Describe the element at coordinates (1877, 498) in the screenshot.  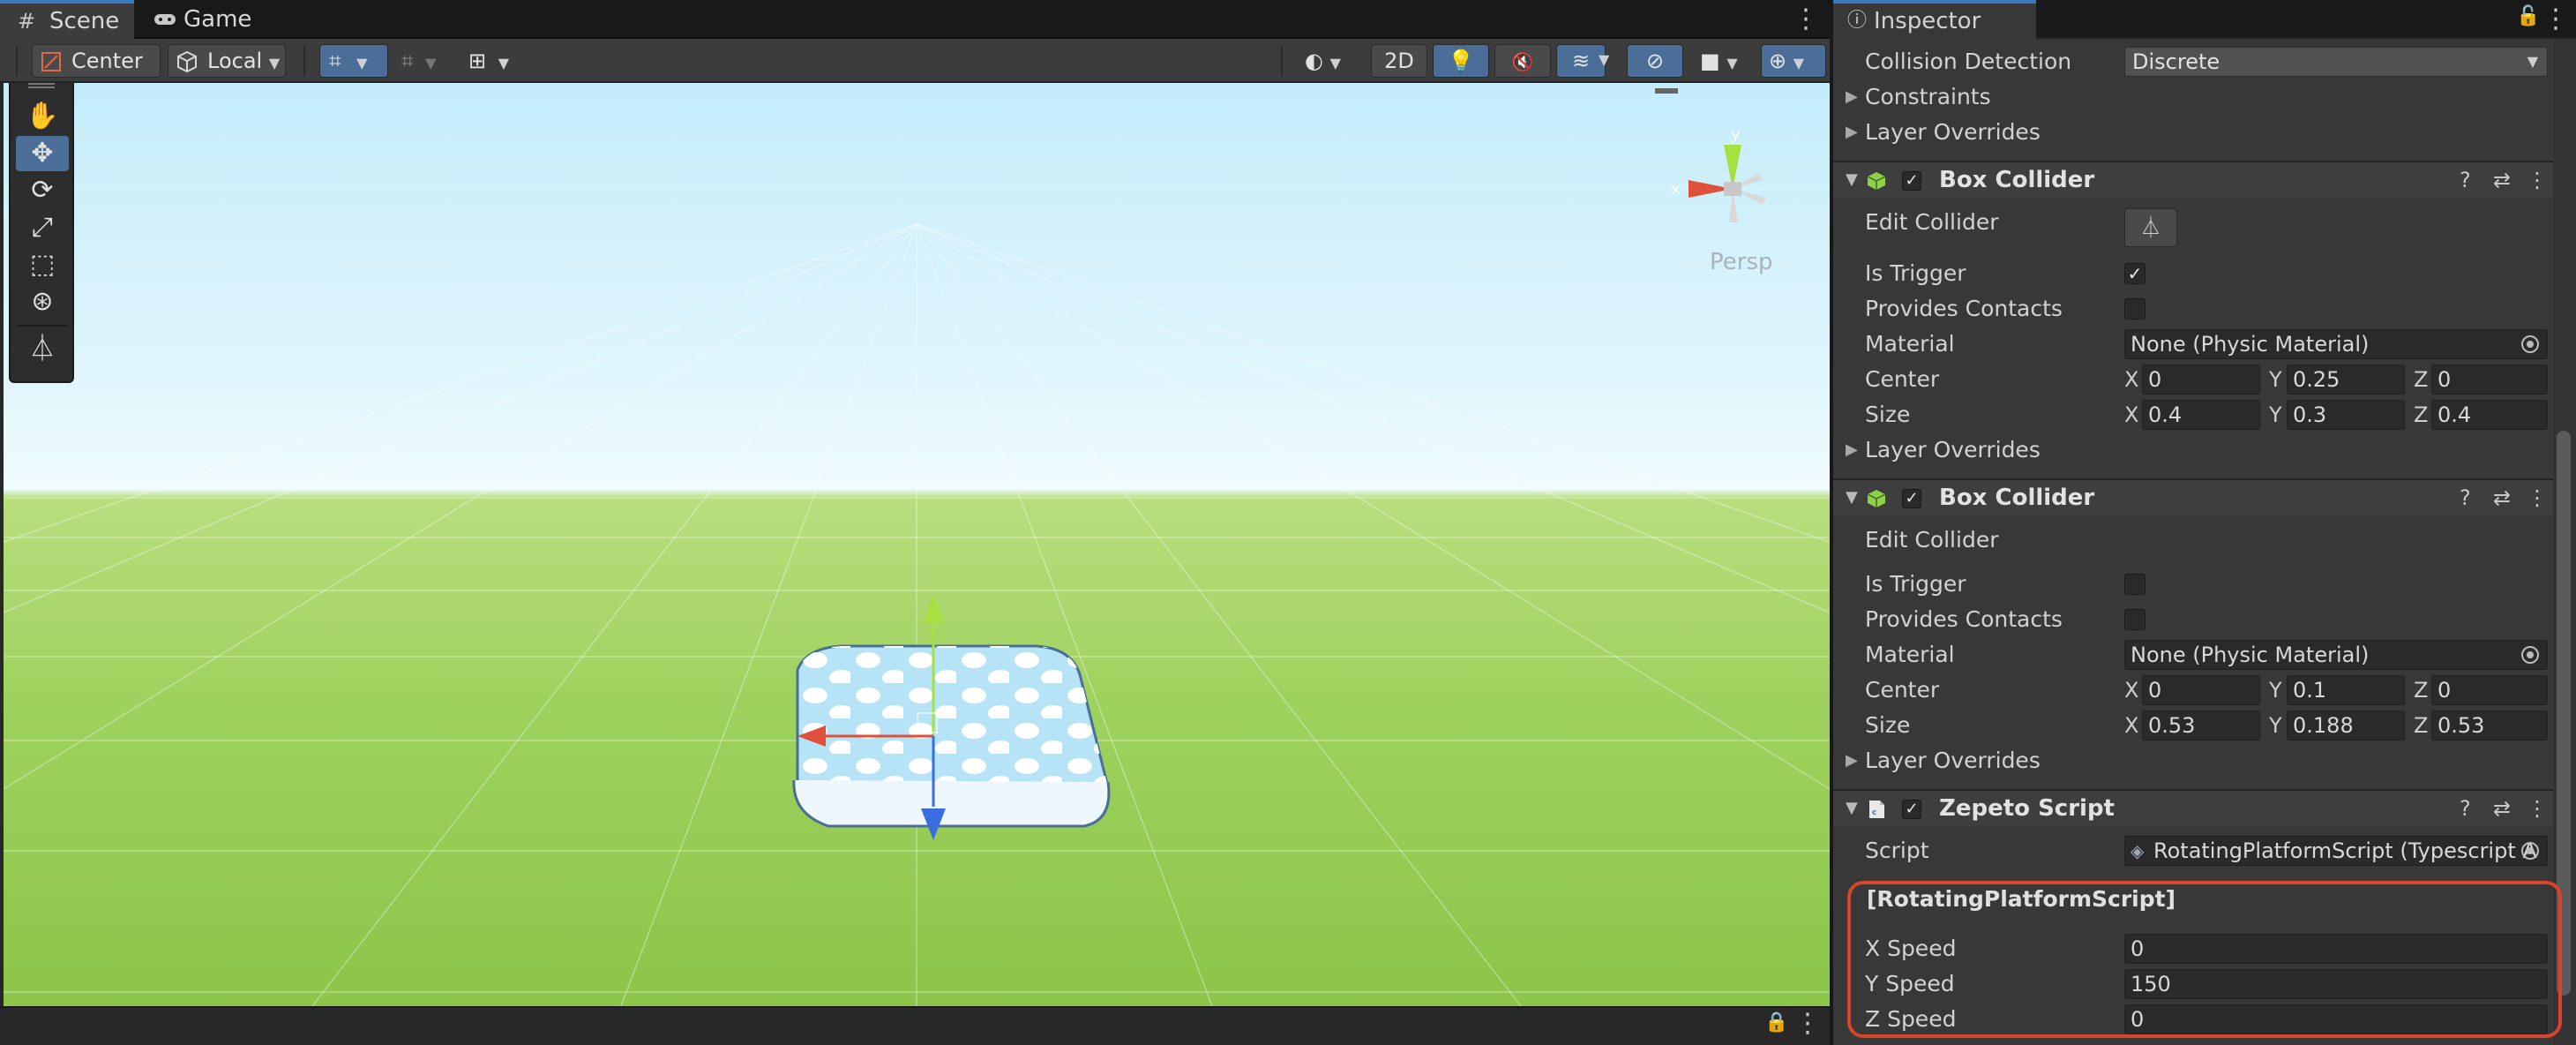
I see `box-collider-icon` at that location.